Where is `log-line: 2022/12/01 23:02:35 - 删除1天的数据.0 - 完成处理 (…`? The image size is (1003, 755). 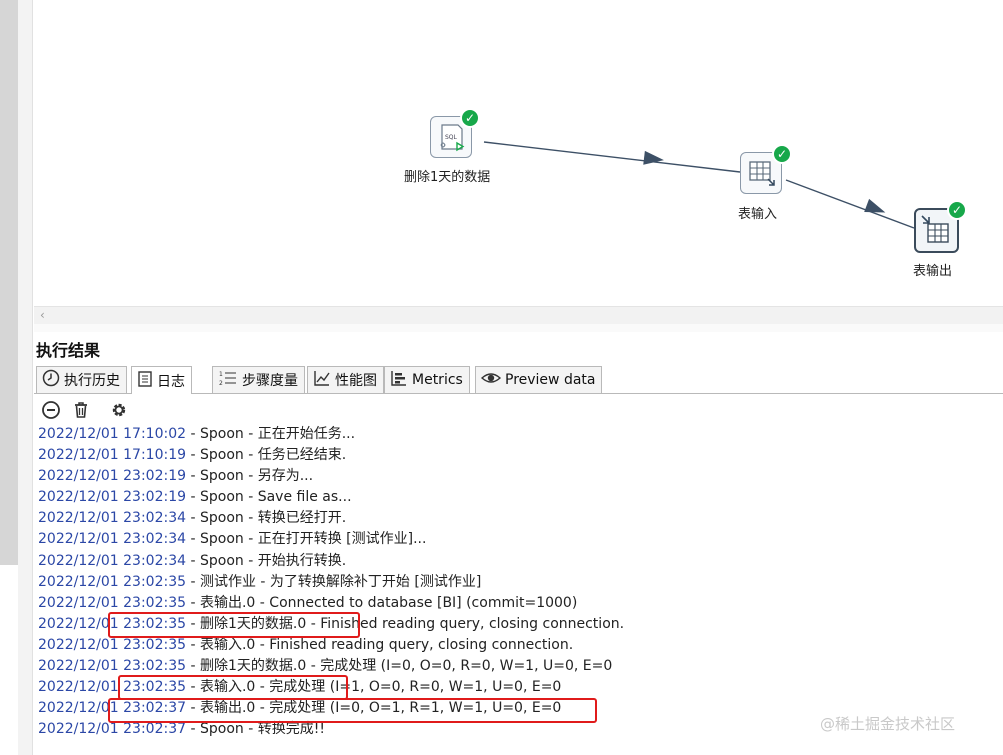
log-line: 2022/12/01 23:02:35 - 删除1天的数据.0 - 完成处理 (… is located at coordinates (518, 666).